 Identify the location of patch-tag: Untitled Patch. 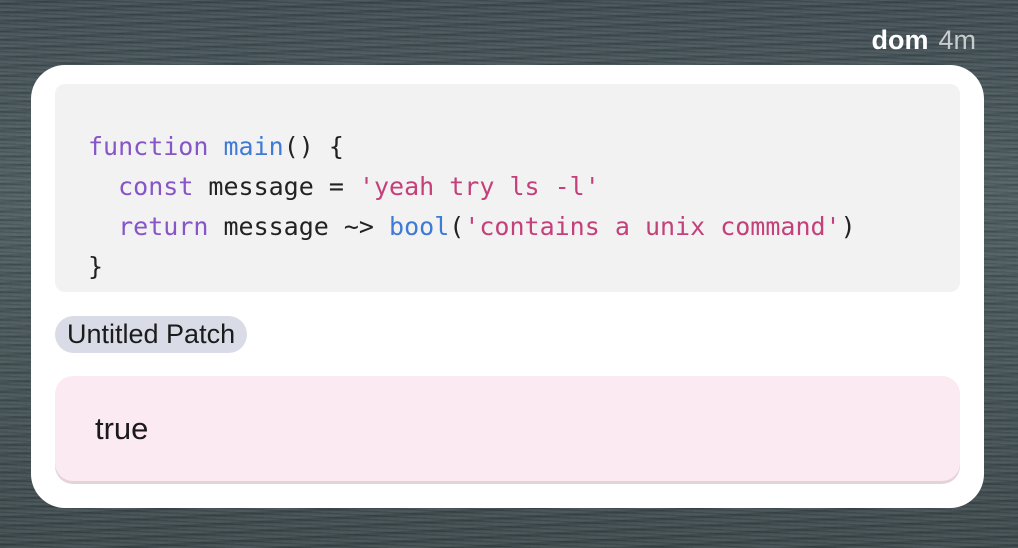
(151, 334).